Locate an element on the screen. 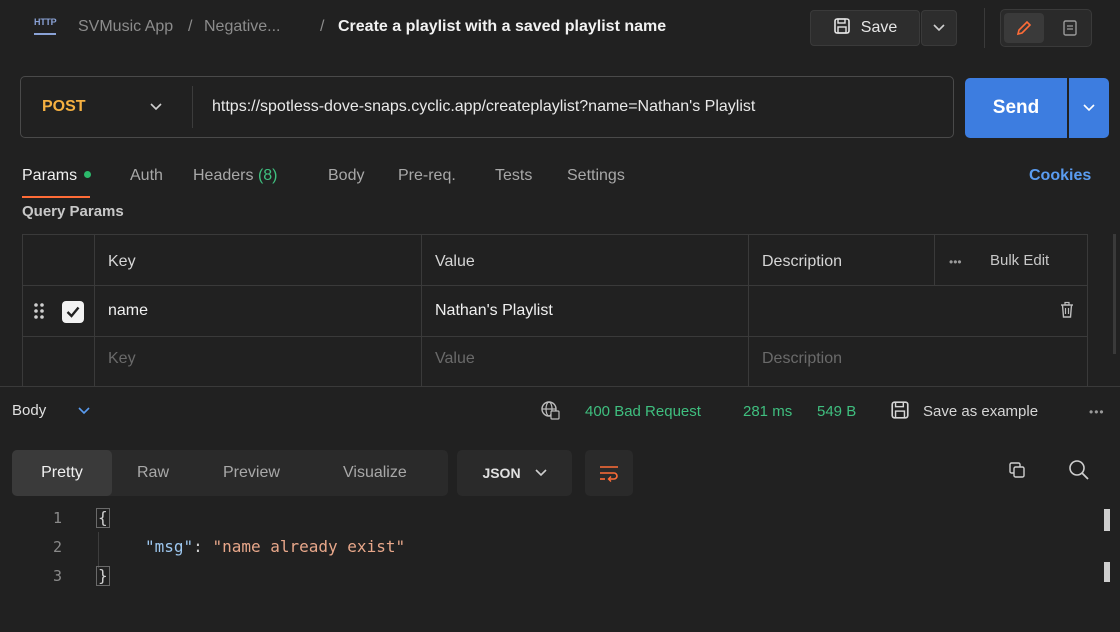 This screenshot has height=632, width=1120. column-header-key: Key is located at coordinates (122, 261).